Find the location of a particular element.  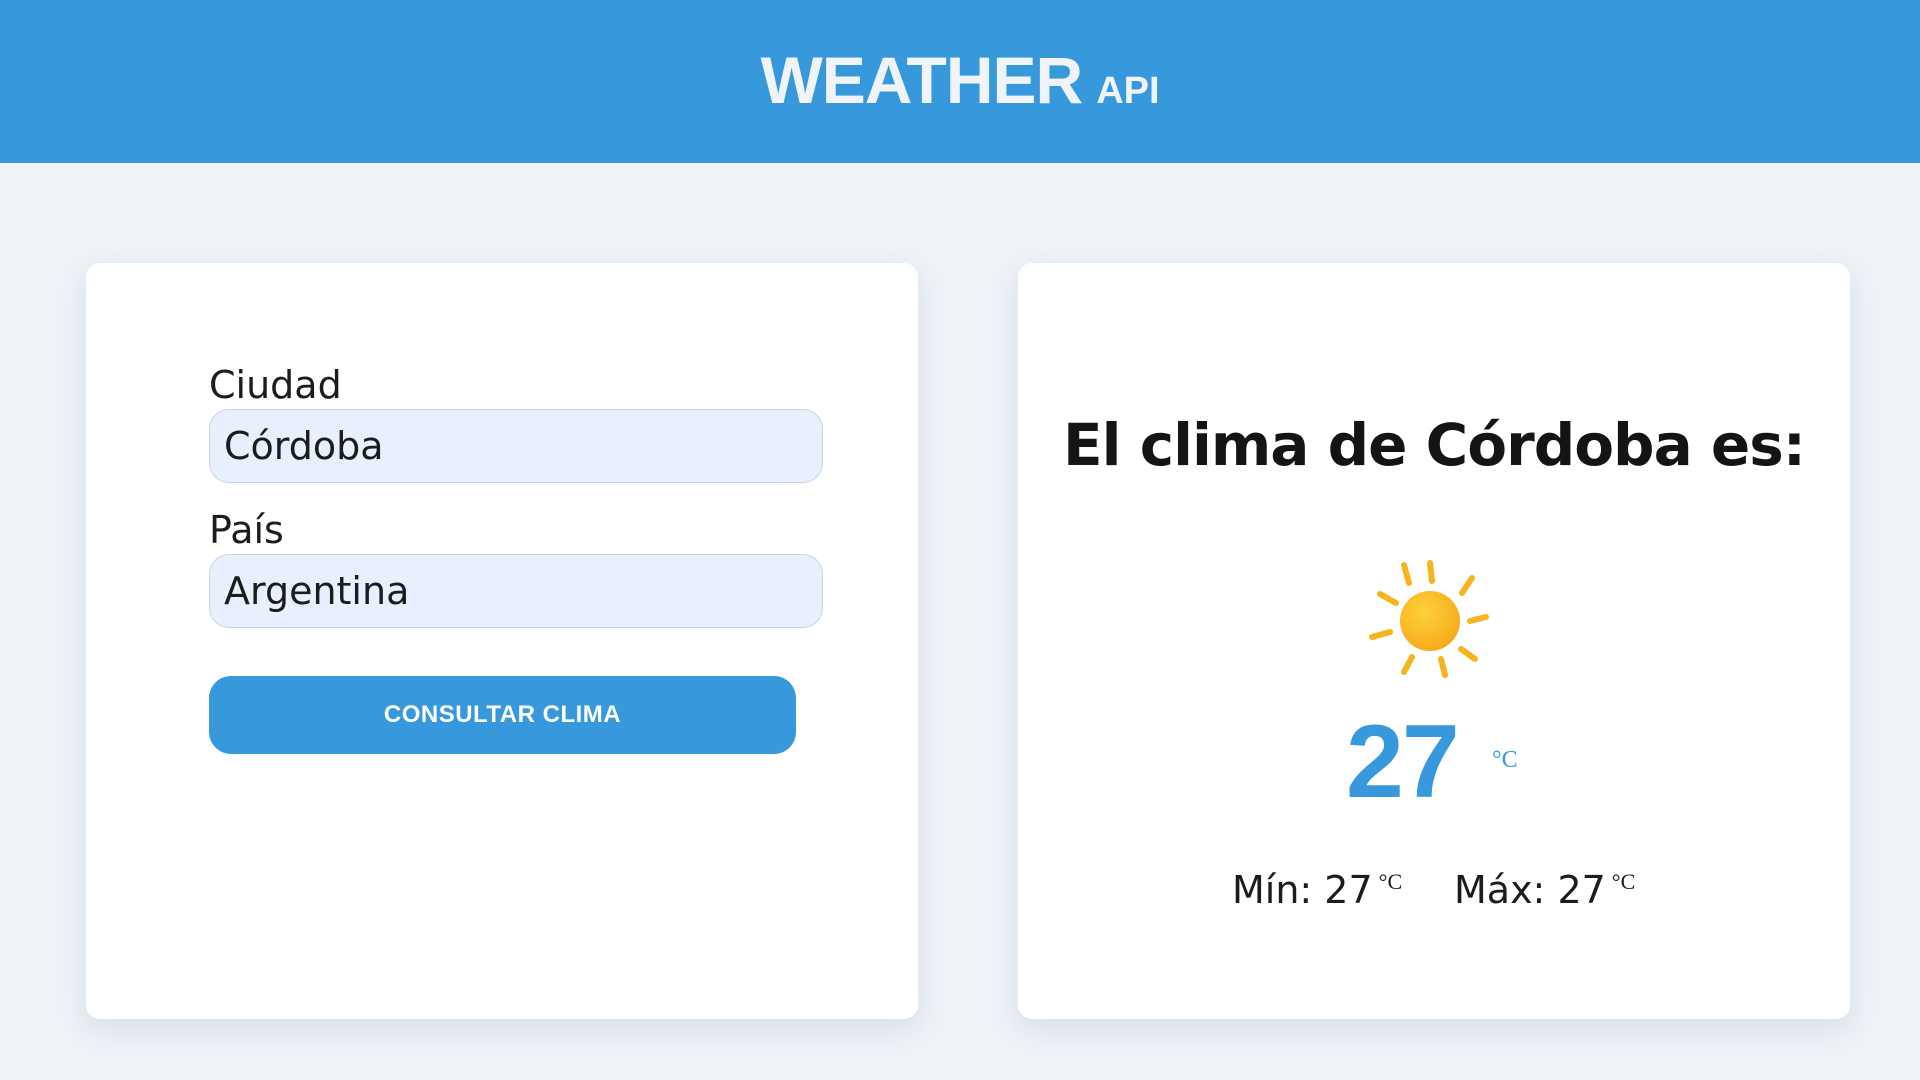

min-temperature: Mín: 27 °C is located at coordinates (1317, 890).